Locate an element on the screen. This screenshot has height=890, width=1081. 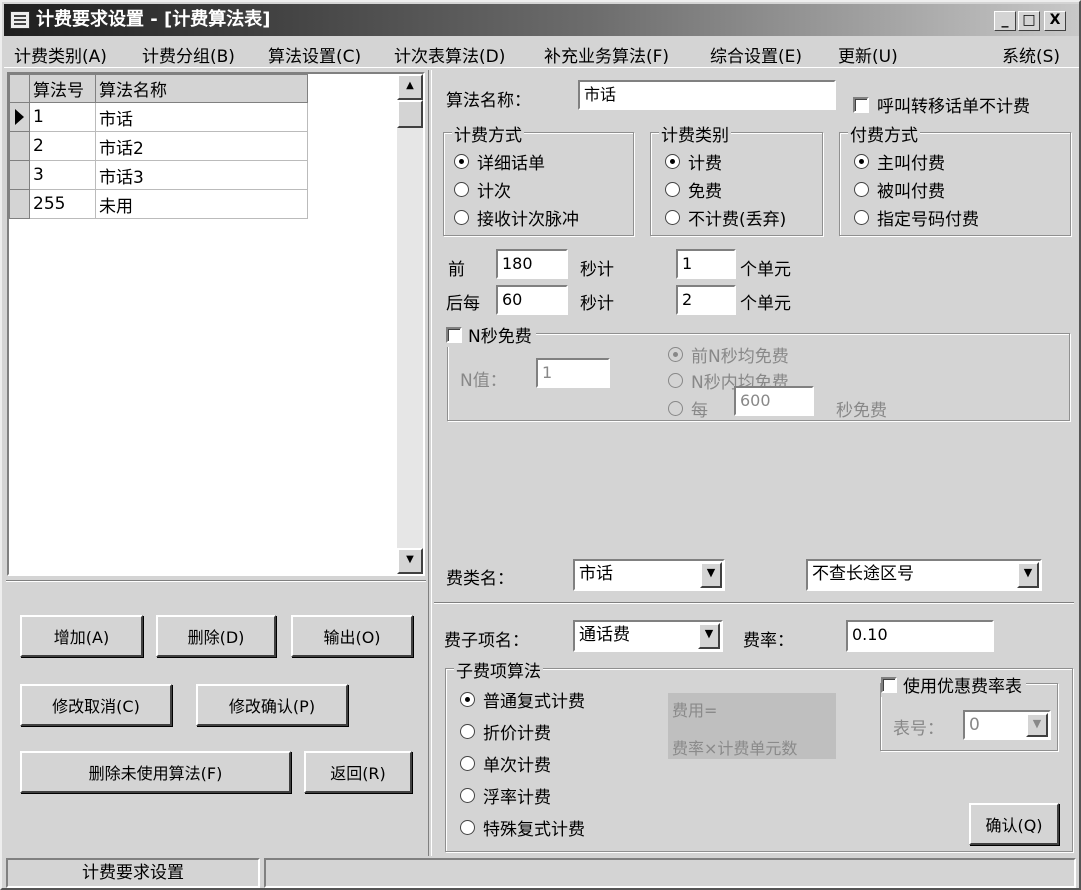
grid-header-name: 算法名称 is located at coordinates (201, 88).